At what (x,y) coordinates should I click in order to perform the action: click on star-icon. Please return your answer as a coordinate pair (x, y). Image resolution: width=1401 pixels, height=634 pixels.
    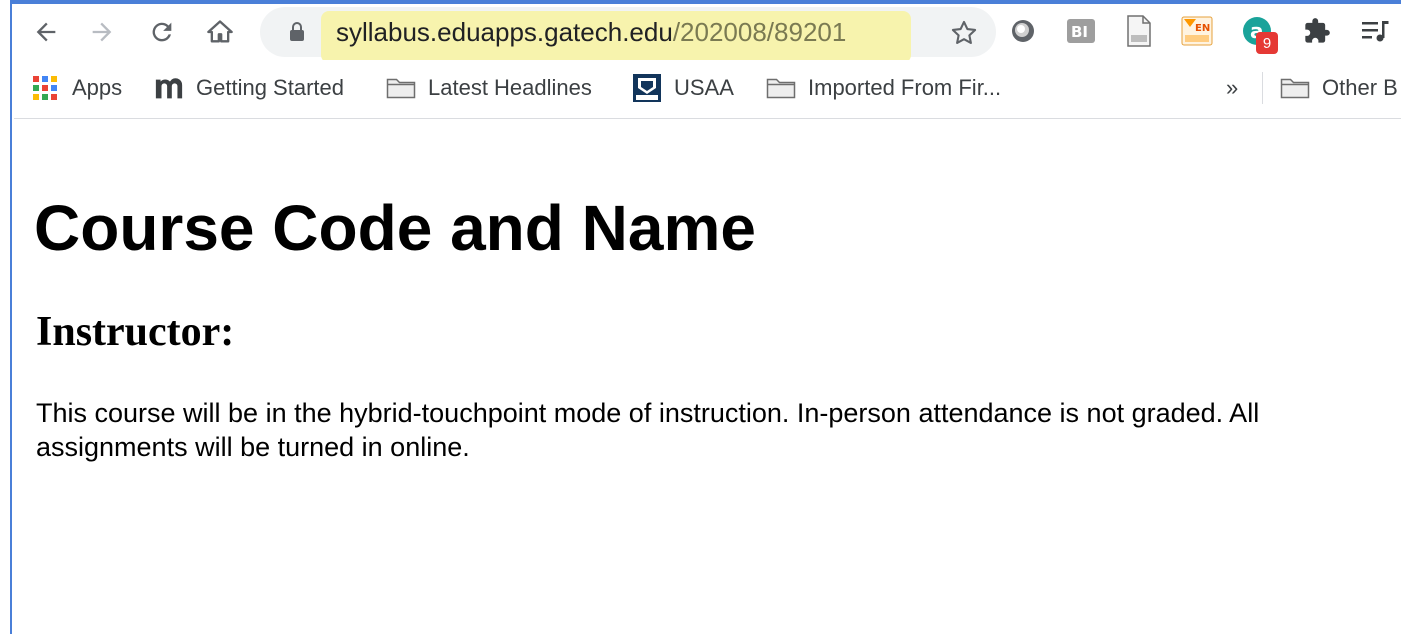
    Looking at the image, I should click on (964, 32).